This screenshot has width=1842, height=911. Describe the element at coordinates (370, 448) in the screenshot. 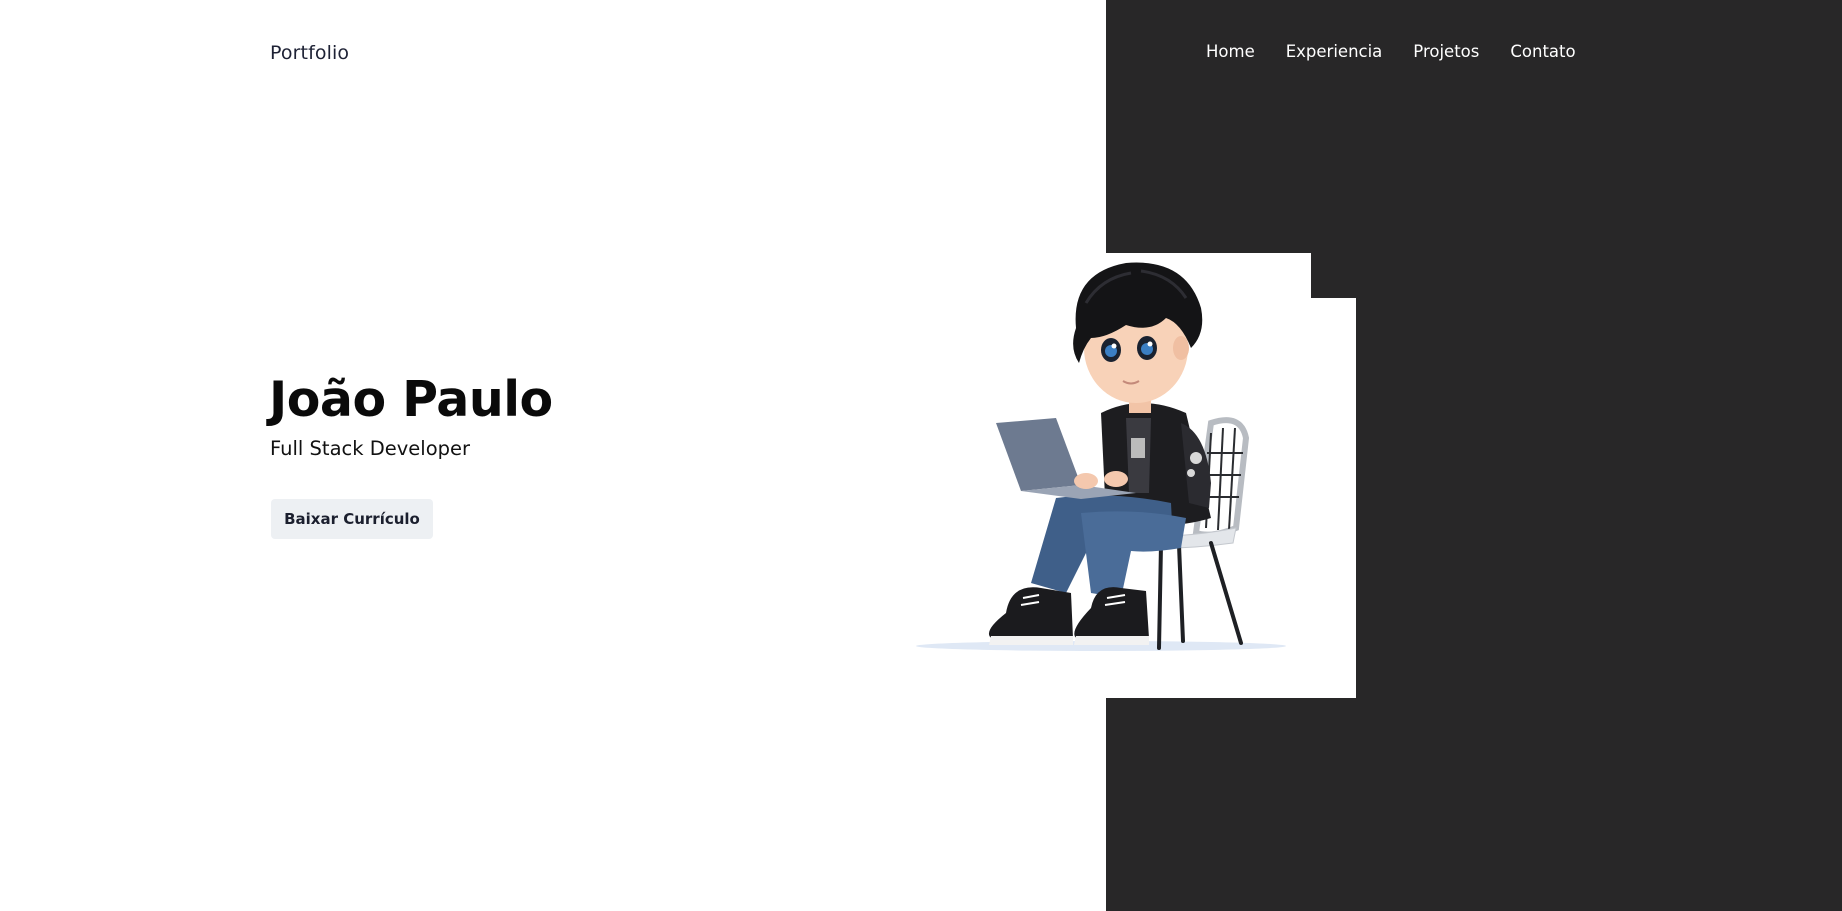

I see `hero-role: Full Stack Developer` at that location.